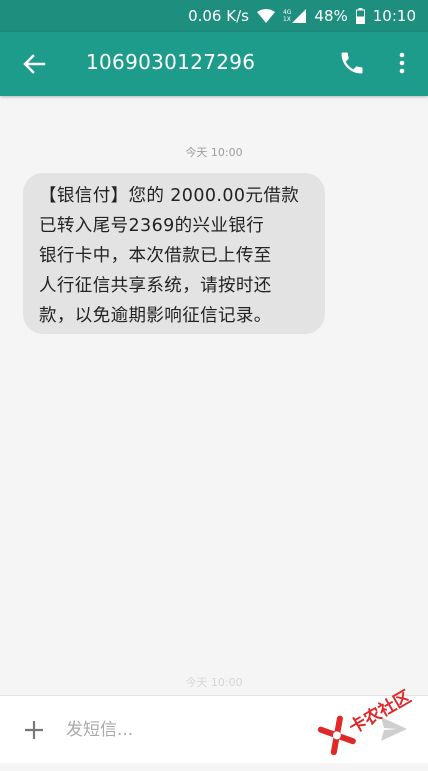  I want to click on message-line: 【银信付】您的 2000.00元借款, so click(169, 196).